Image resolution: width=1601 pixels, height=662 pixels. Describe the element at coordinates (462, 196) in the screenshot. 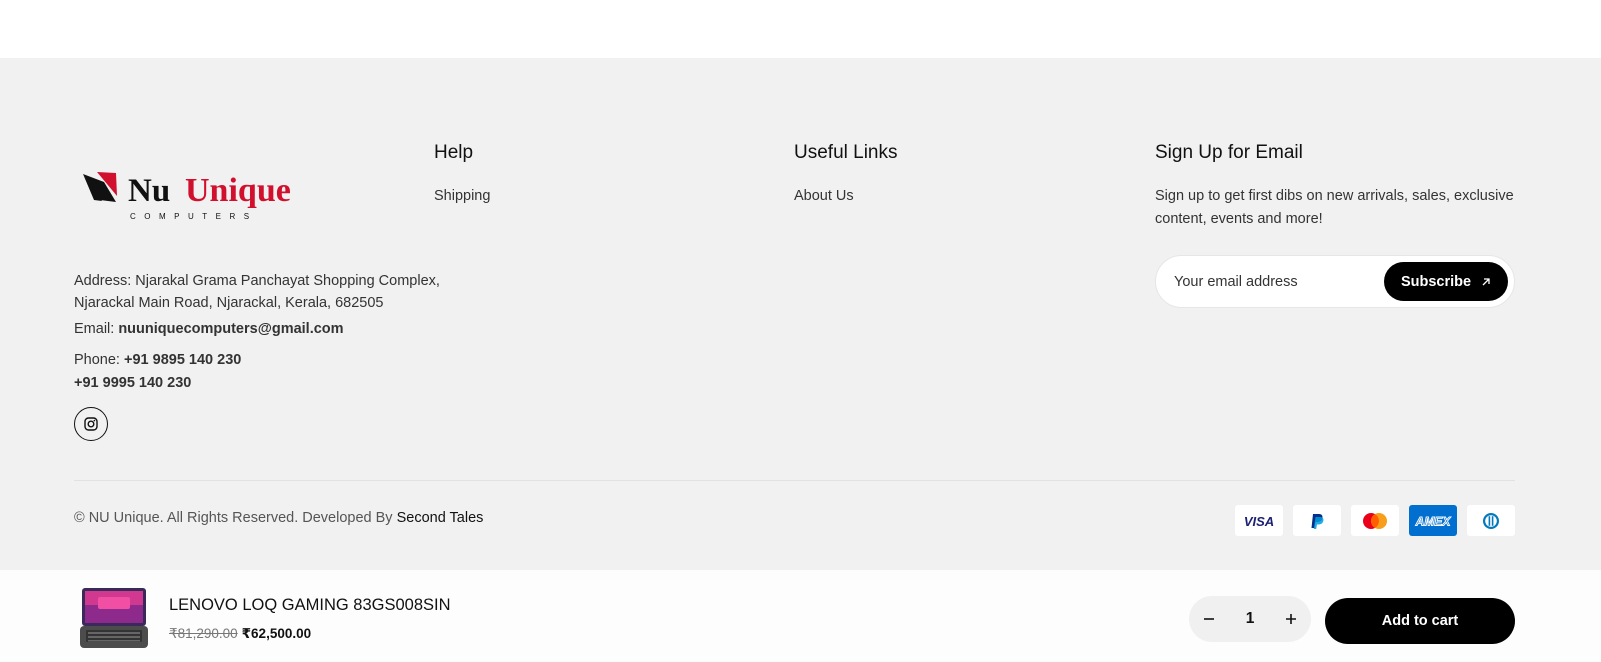

I see `shipping-link: Shipping` at that location.